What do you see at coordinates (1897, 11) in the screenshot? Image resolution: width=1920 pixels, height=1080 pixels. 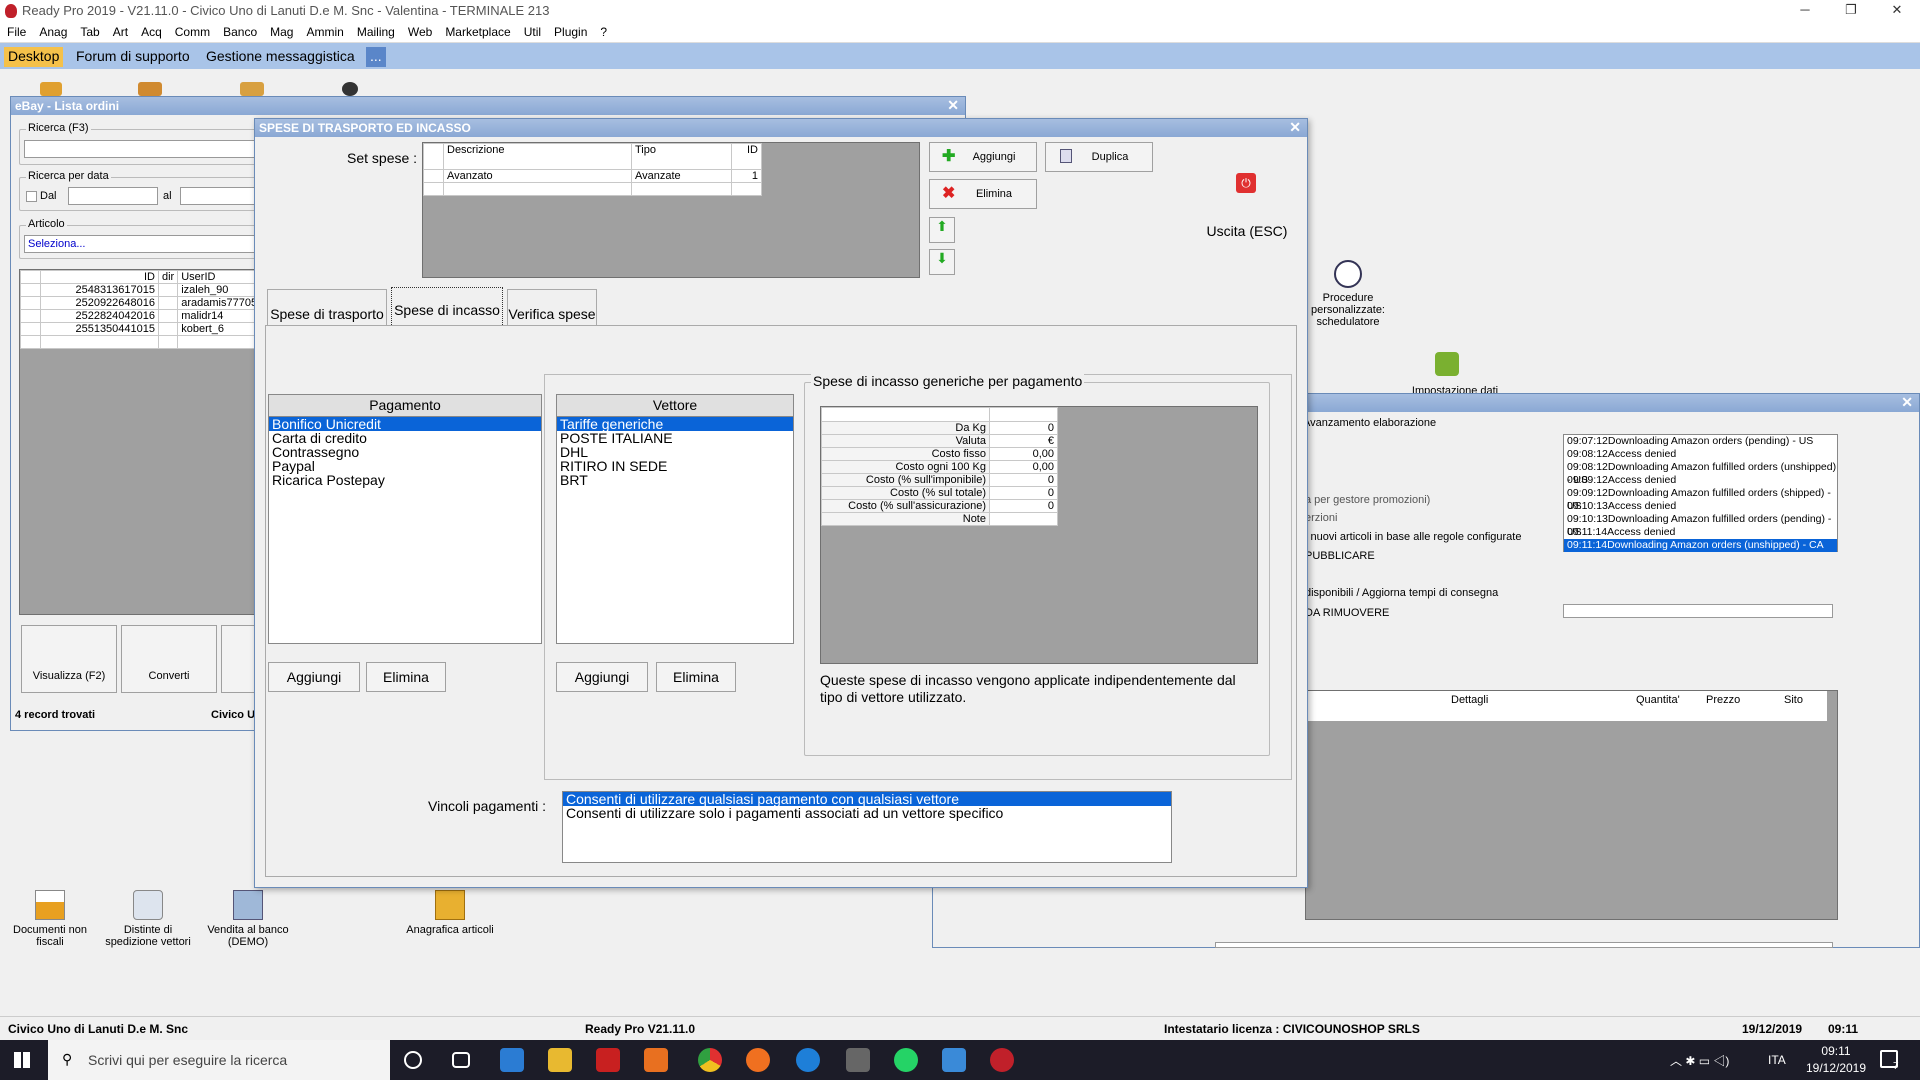 I see `close-button: ✕` at bounding box center [1897, 11].